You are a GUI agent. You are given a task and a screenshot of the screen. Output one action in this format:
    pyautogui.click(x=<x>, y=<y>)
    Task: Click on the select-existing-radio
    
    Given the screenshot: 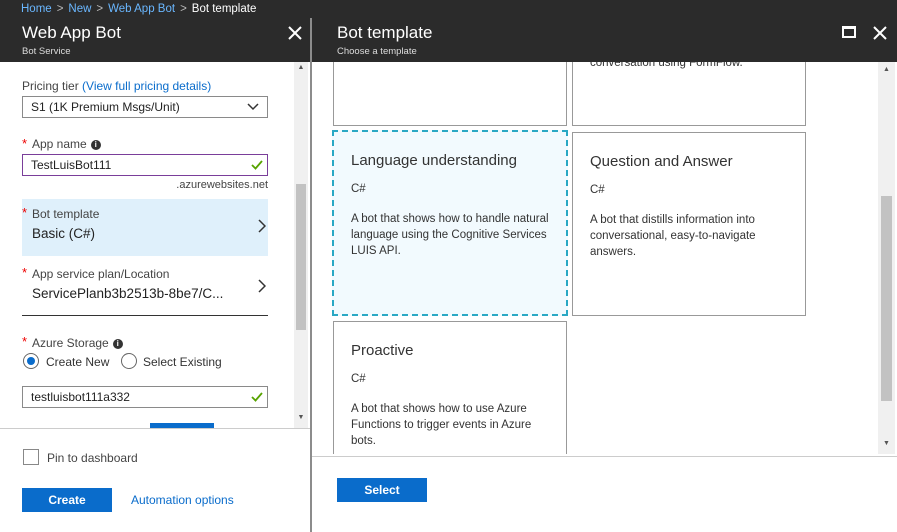 What is the action you would take?
    pyautogui.click(x=129, y=361)
    